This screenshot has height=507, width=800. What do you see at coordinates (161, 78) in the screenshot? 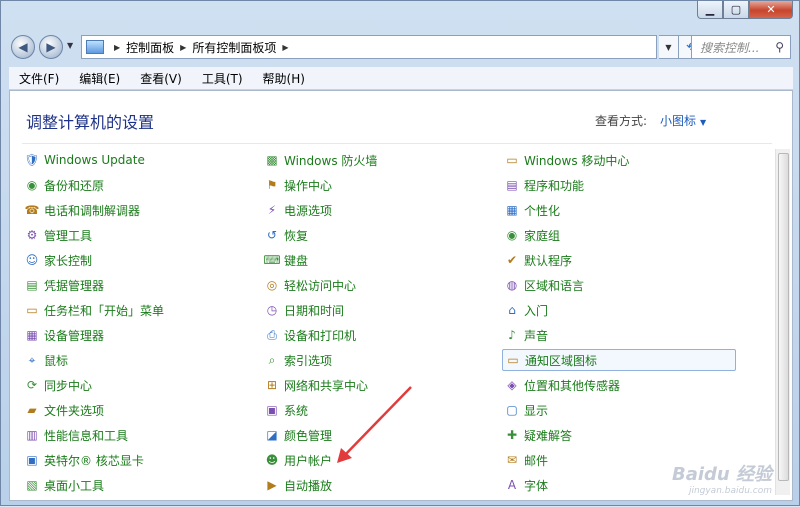
I see `menu-view: 查看(V)` at bounding box center [161, 78].